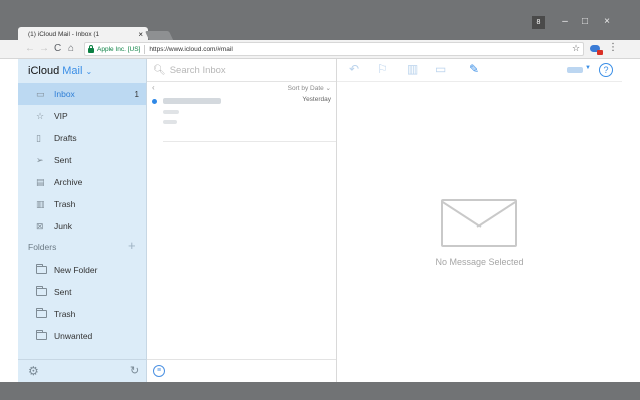 The width and height of the screenshot is (640, 400). What do you see at coordinates (119, 49) in the screenshot?
I see `secure-label: Apple Inc. [US]` at bounding box center [119, 49].